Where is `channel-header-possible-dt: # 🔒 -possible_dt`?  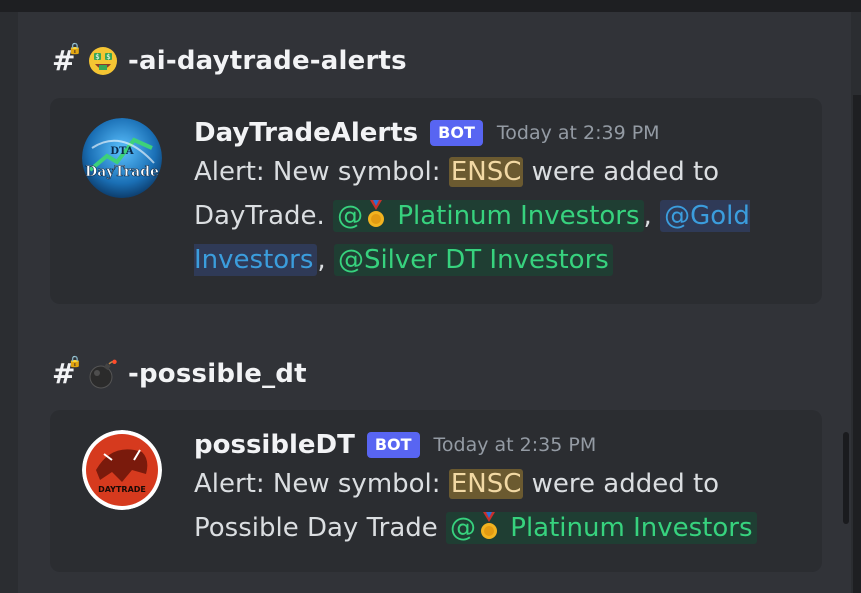
channel-header-possible-dt: # 🔒 -possible_dt is located at coordinates (179, 372).